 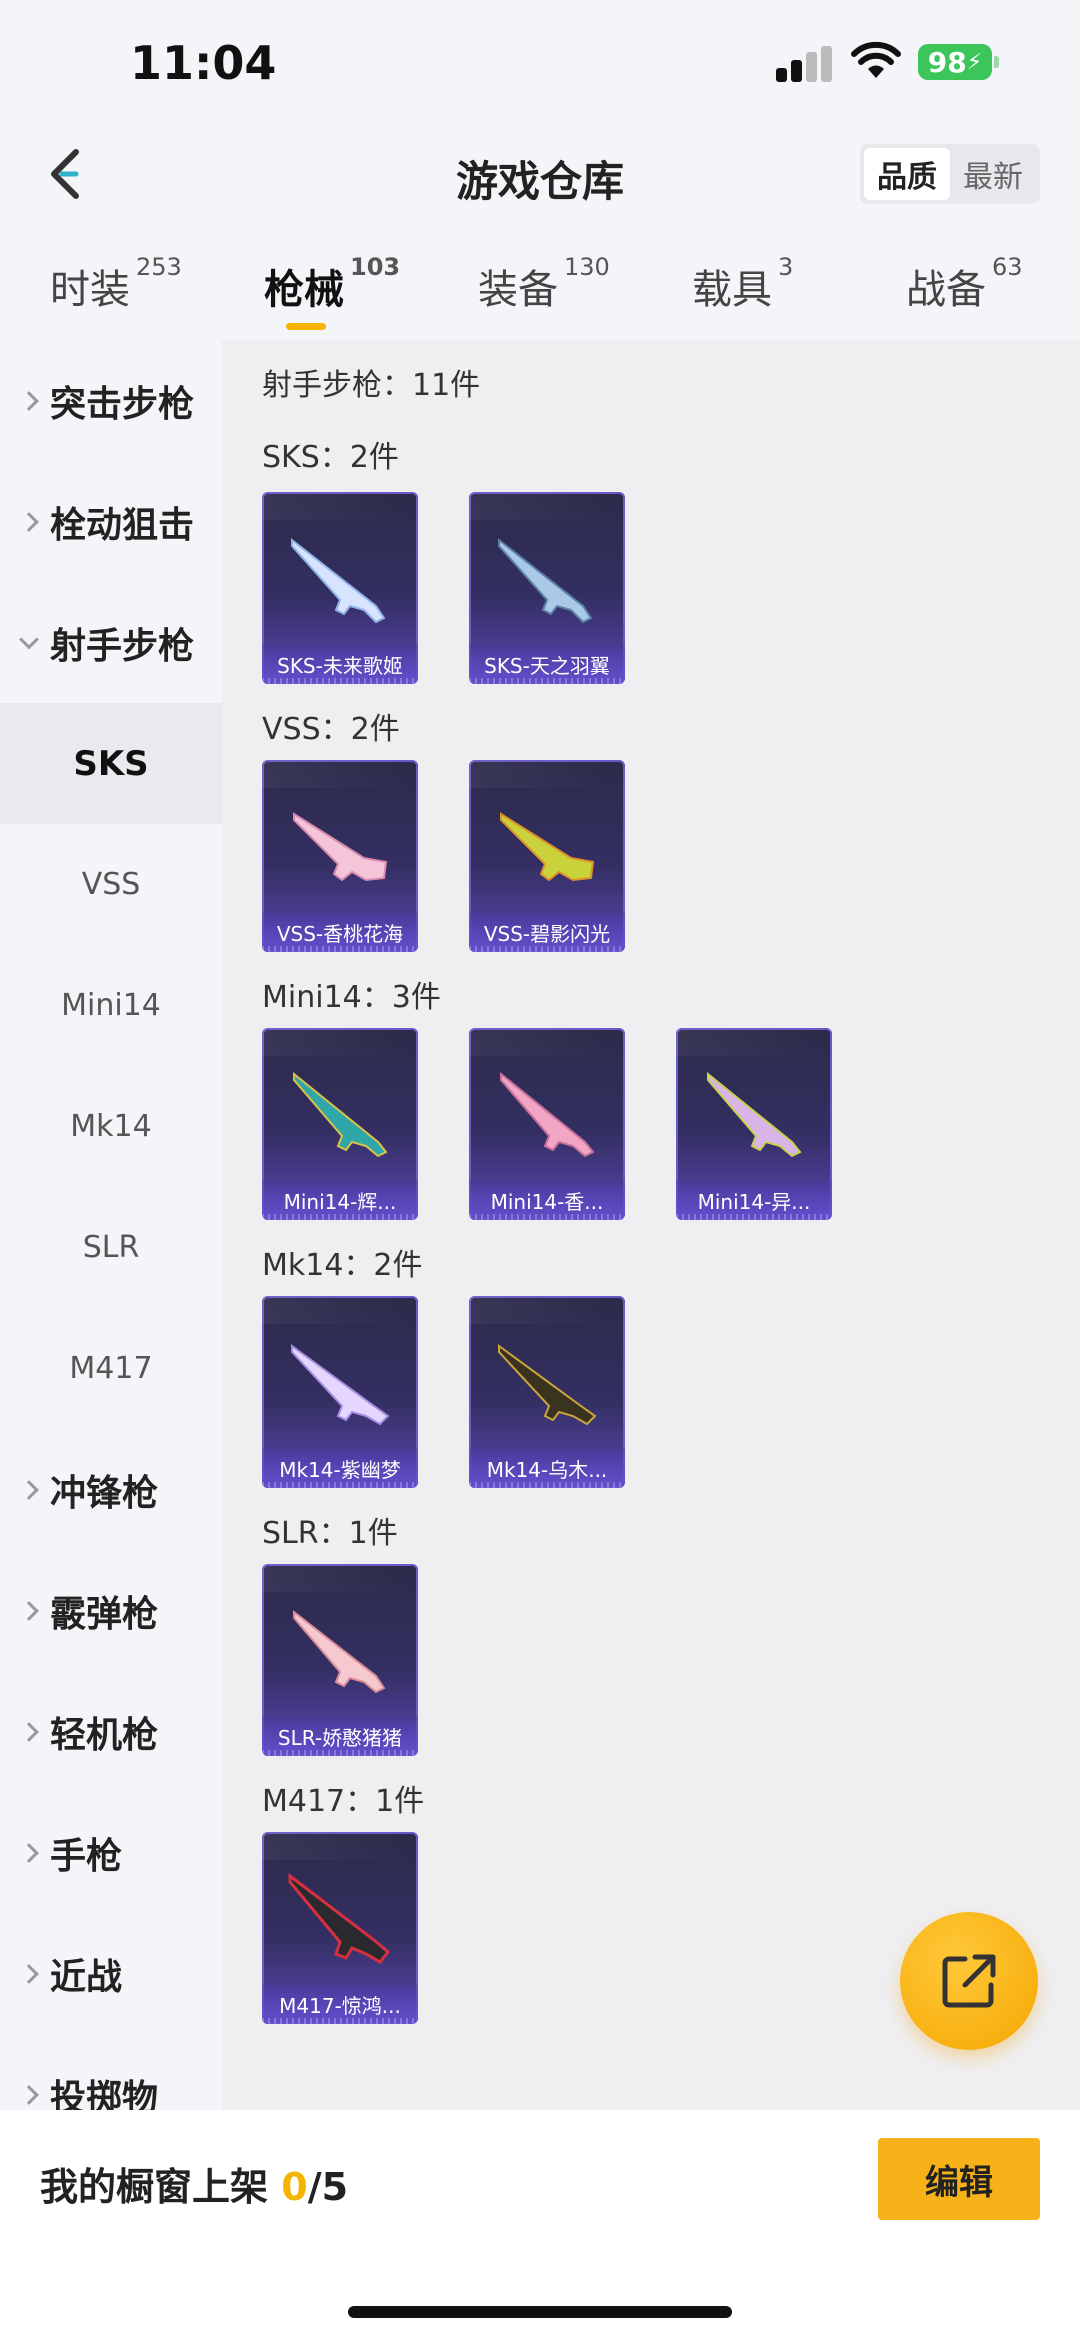 I want to click on shelf-label: 我的橱窗上架, so click(x=161, y=2187).